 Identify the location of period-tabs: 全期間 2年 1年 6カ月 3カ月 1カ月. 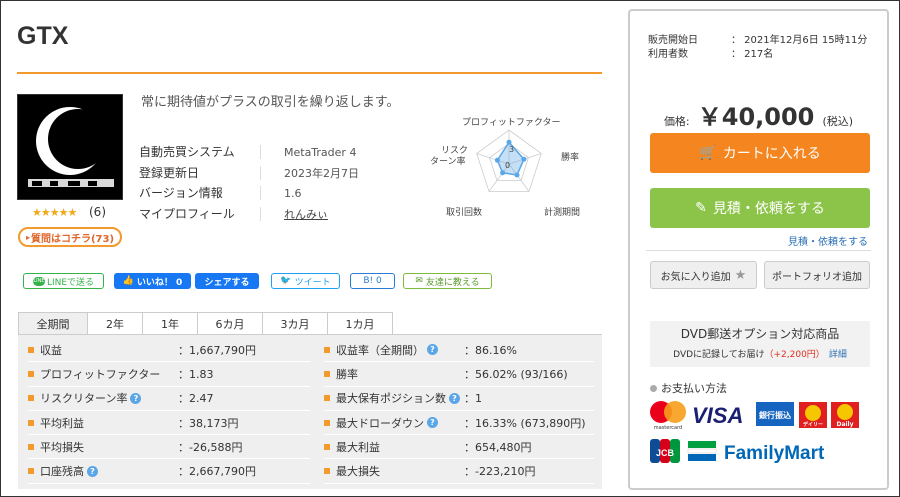
(205, 323).